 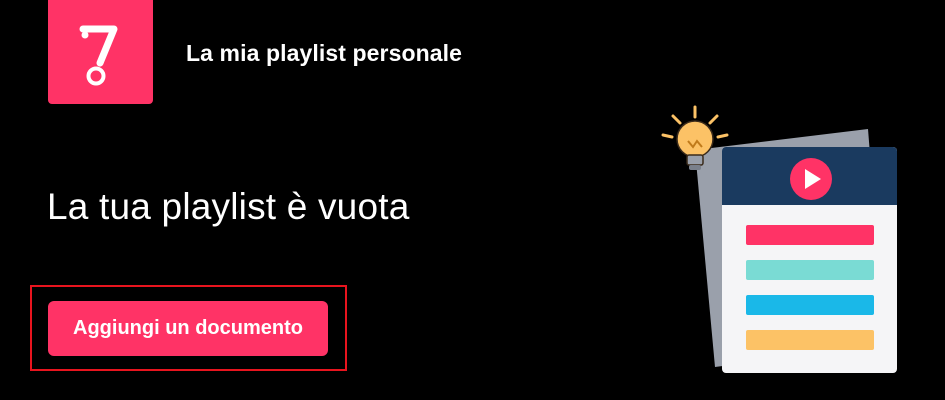 I want to click on brand-7-logo-icon, so click(x=98, y=55).